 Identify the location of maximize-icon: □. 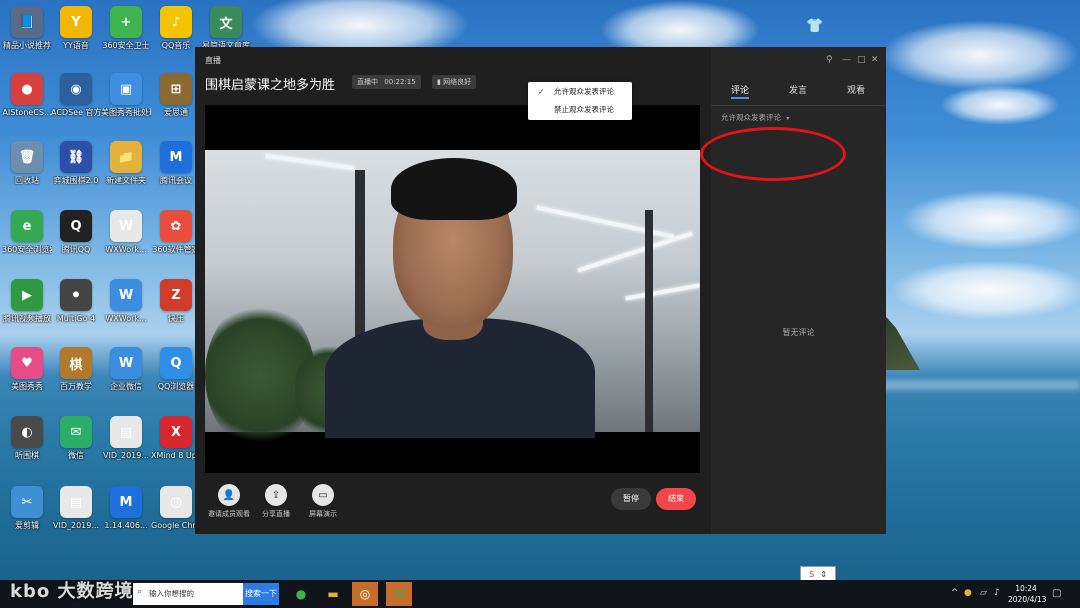
(861, 60).